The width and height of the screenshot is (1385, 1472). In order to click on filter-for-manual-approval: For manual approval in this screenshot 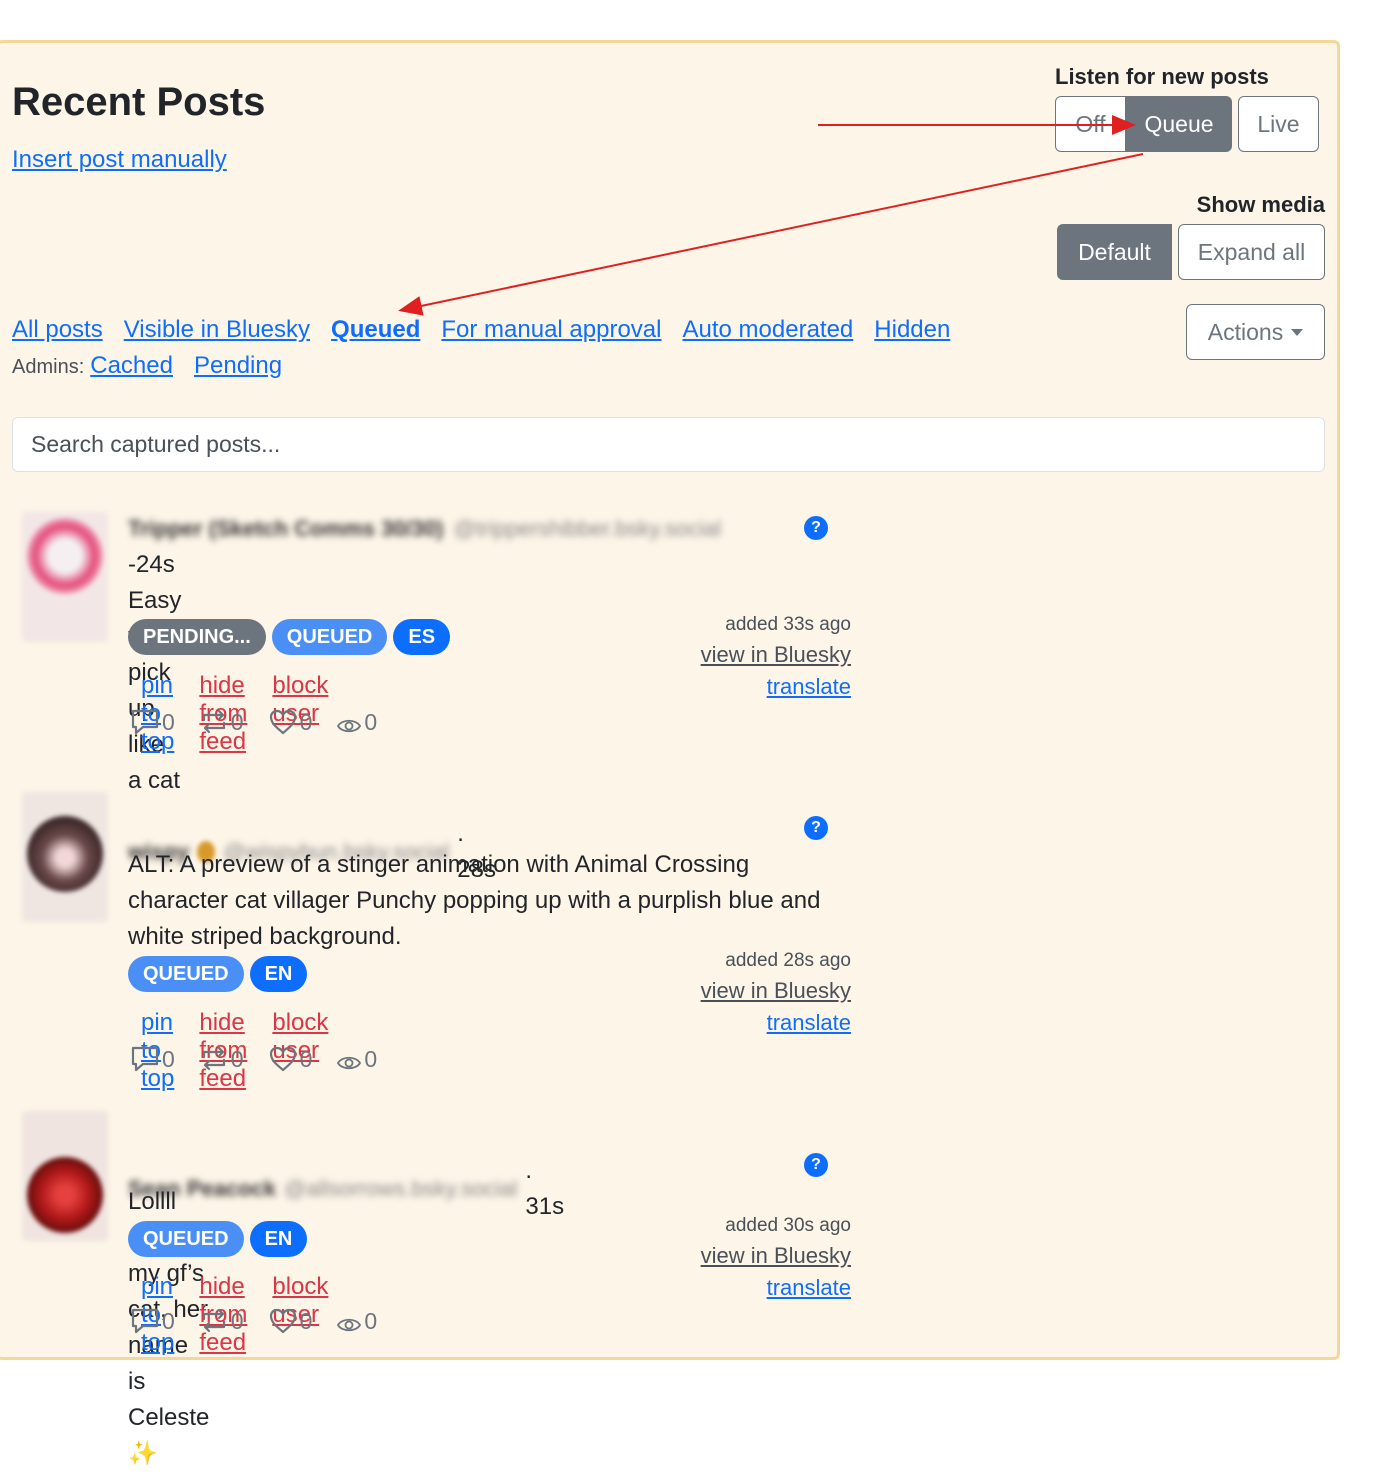, I will do `click(551, 330)`.